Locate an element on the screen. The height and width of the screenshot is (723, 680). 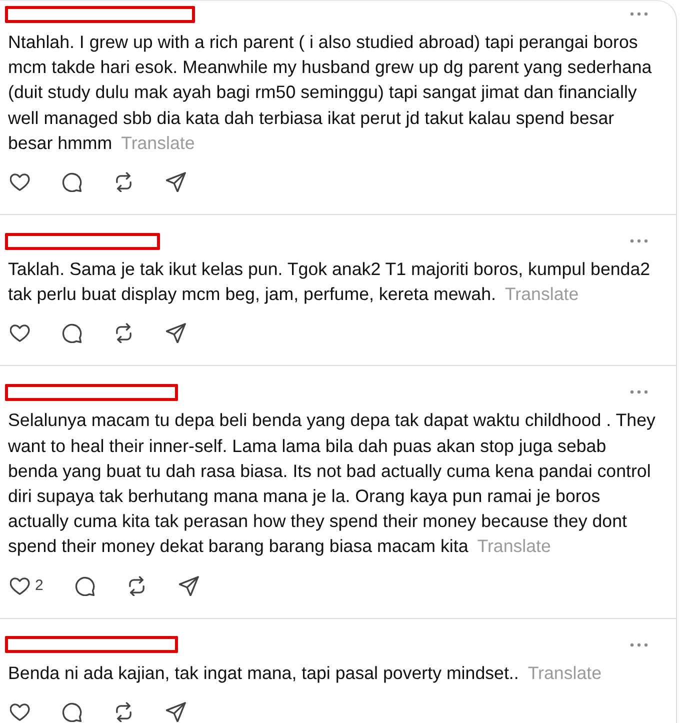
comment-text: Benda ni ada kajian, tak ingat mana, tapi pasal poverty mindset.. Translate is located at coordinates (305, 673).